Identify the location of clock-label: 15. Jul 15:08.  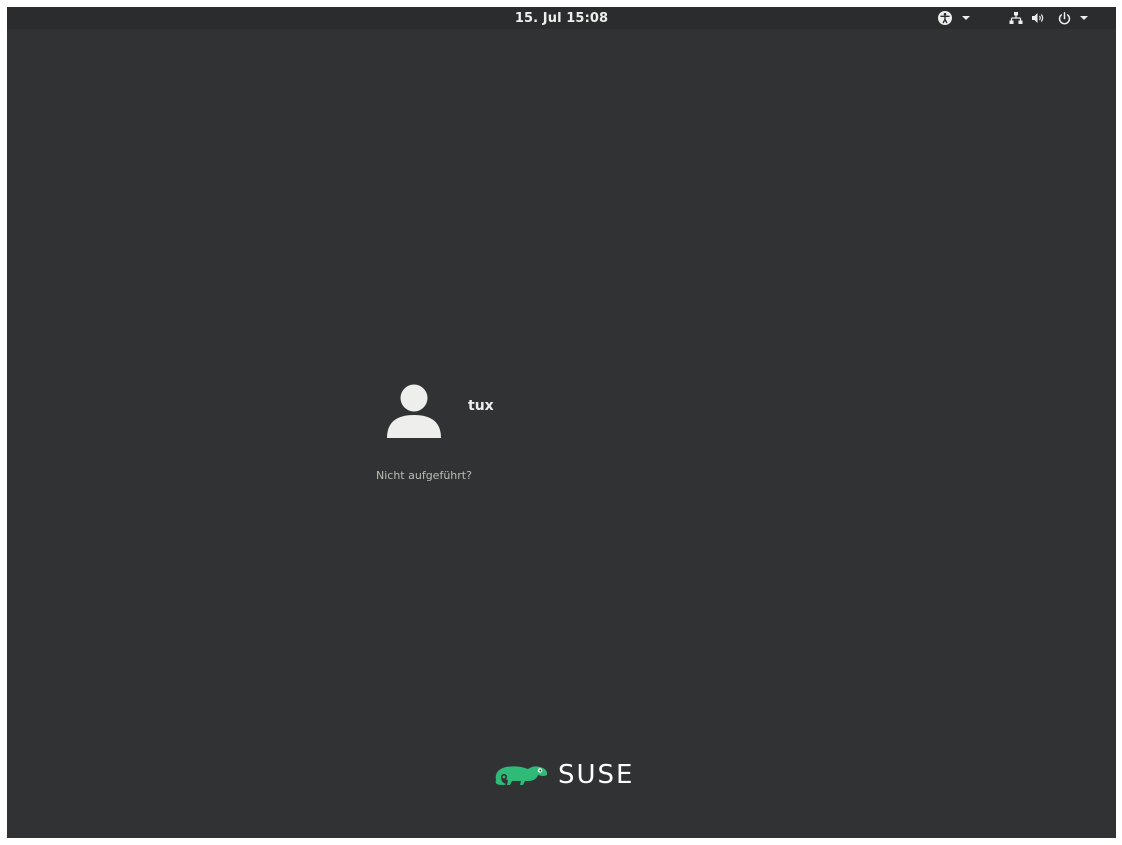
(561, 18).